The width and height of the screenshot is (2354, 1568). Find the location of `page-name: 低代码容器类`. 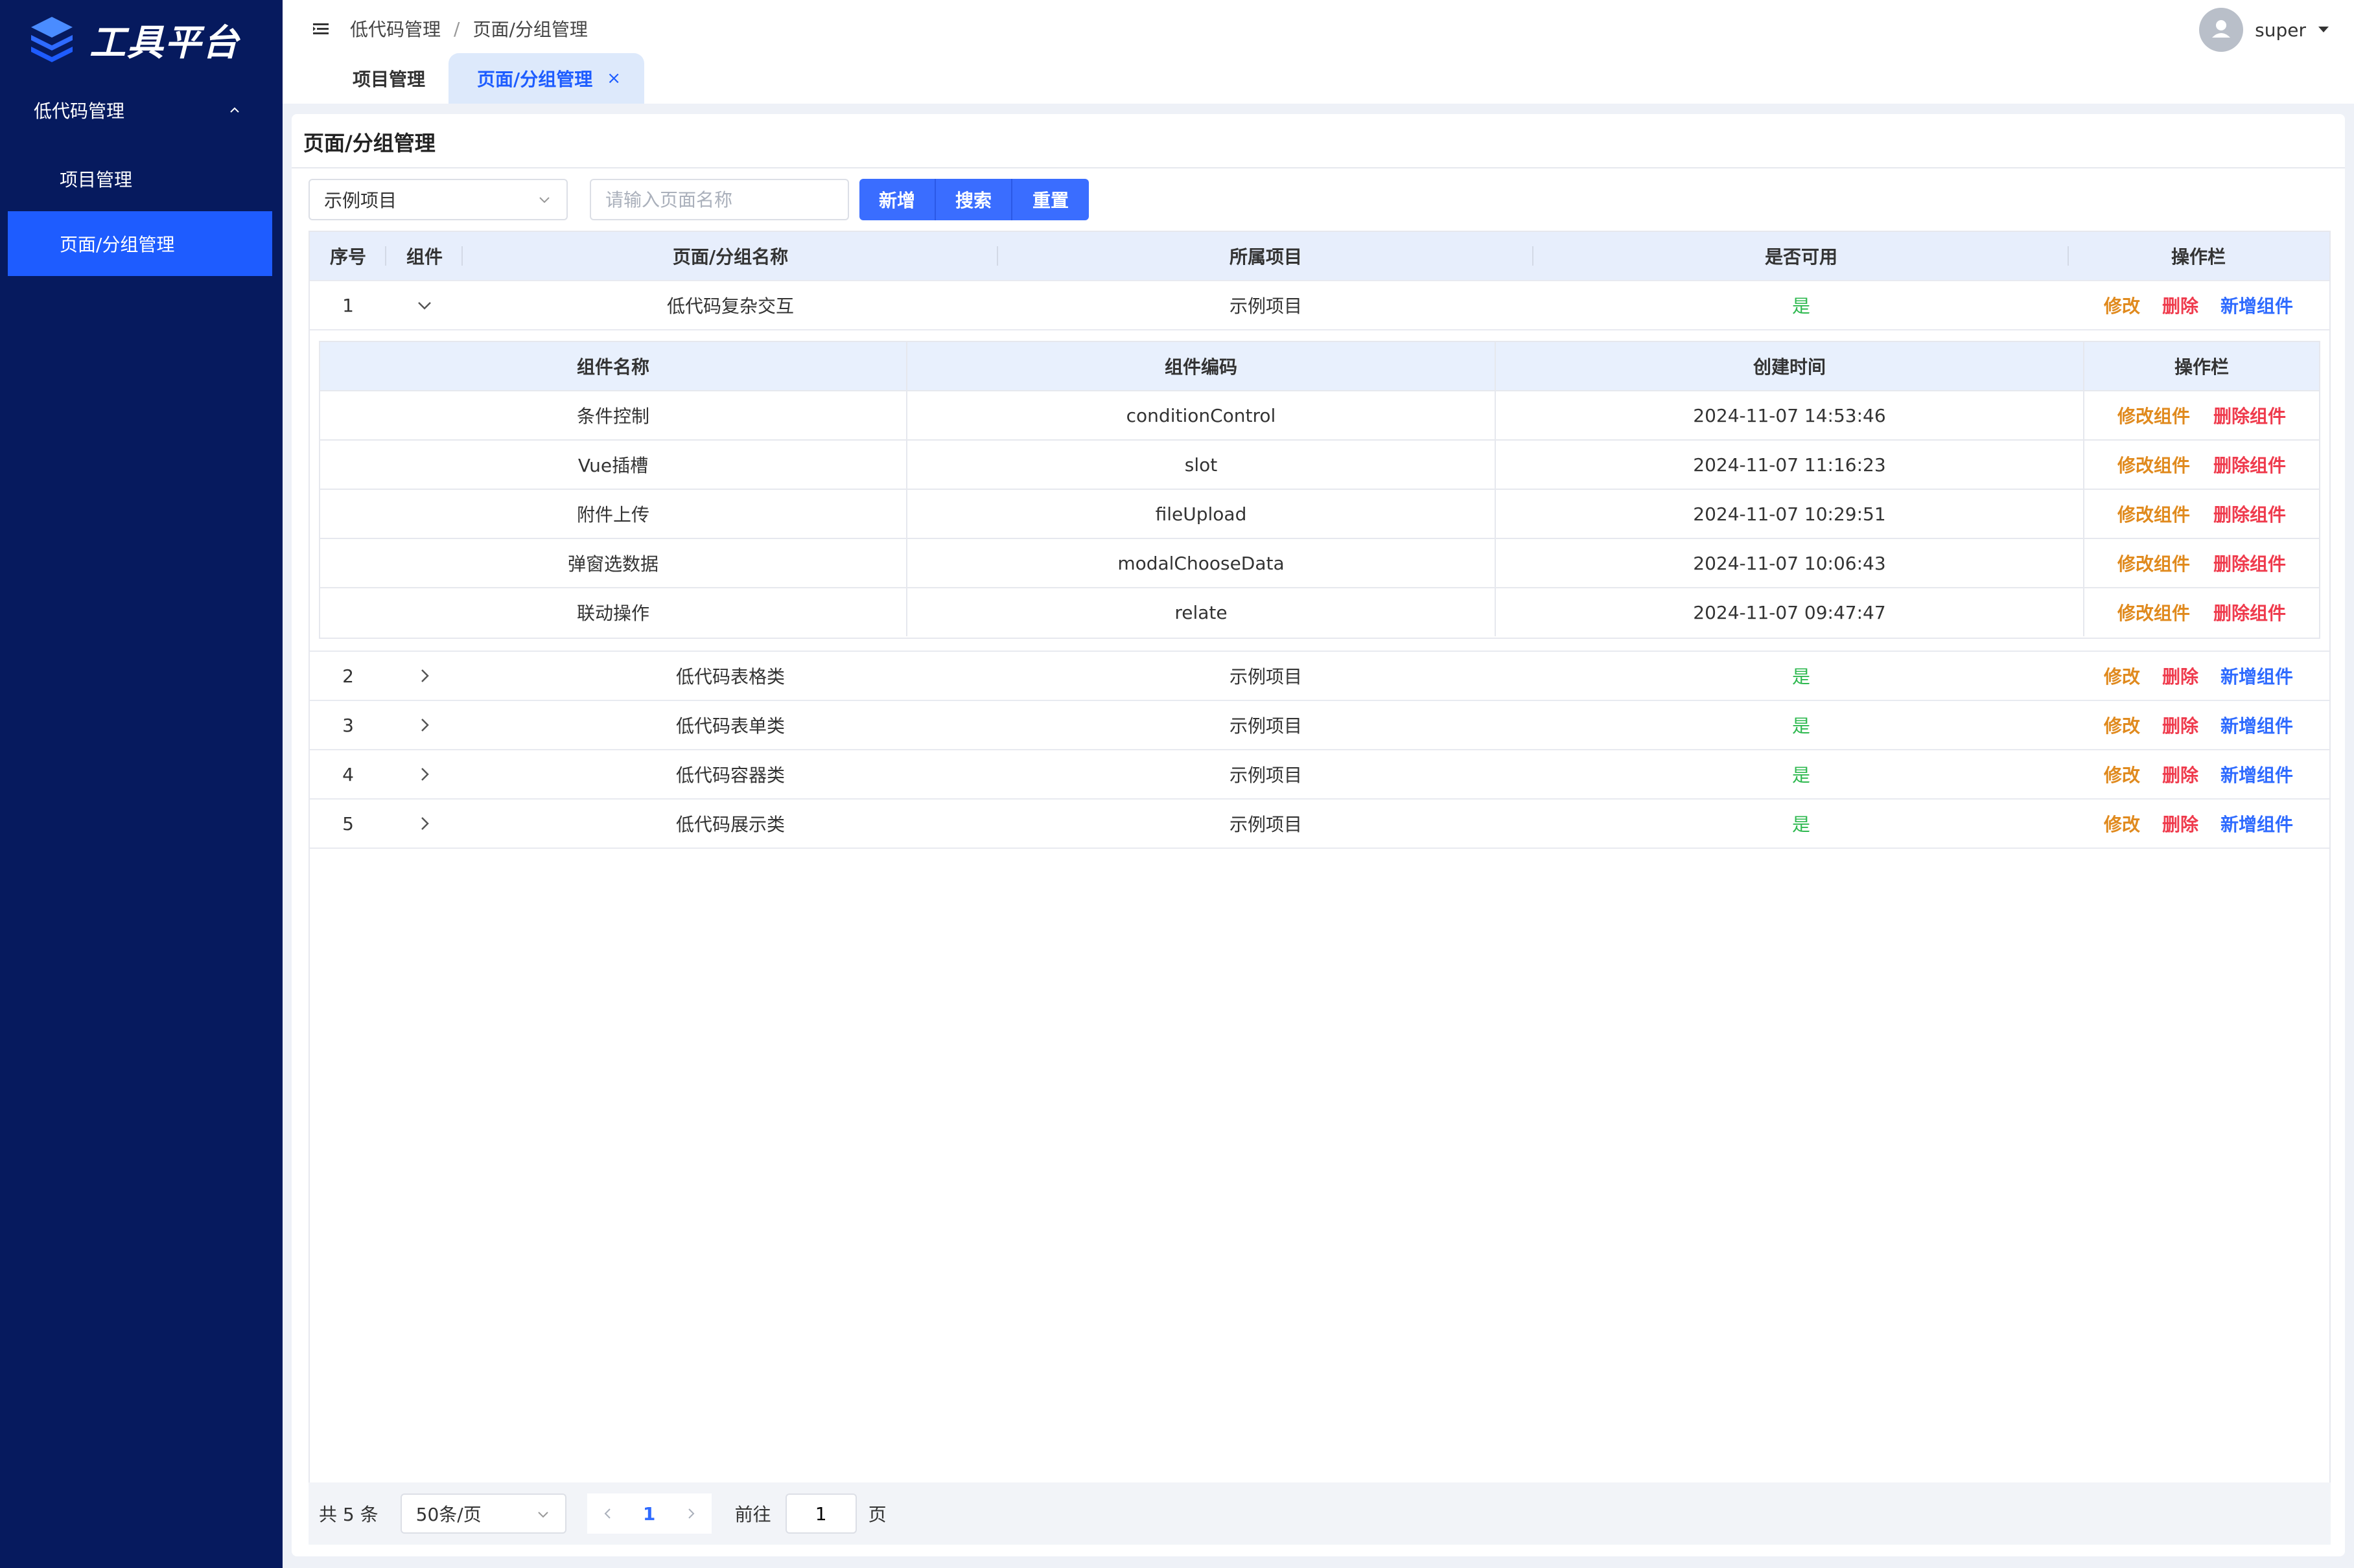

page-name: 低代码容器类 is located at coordinates (730, 775).